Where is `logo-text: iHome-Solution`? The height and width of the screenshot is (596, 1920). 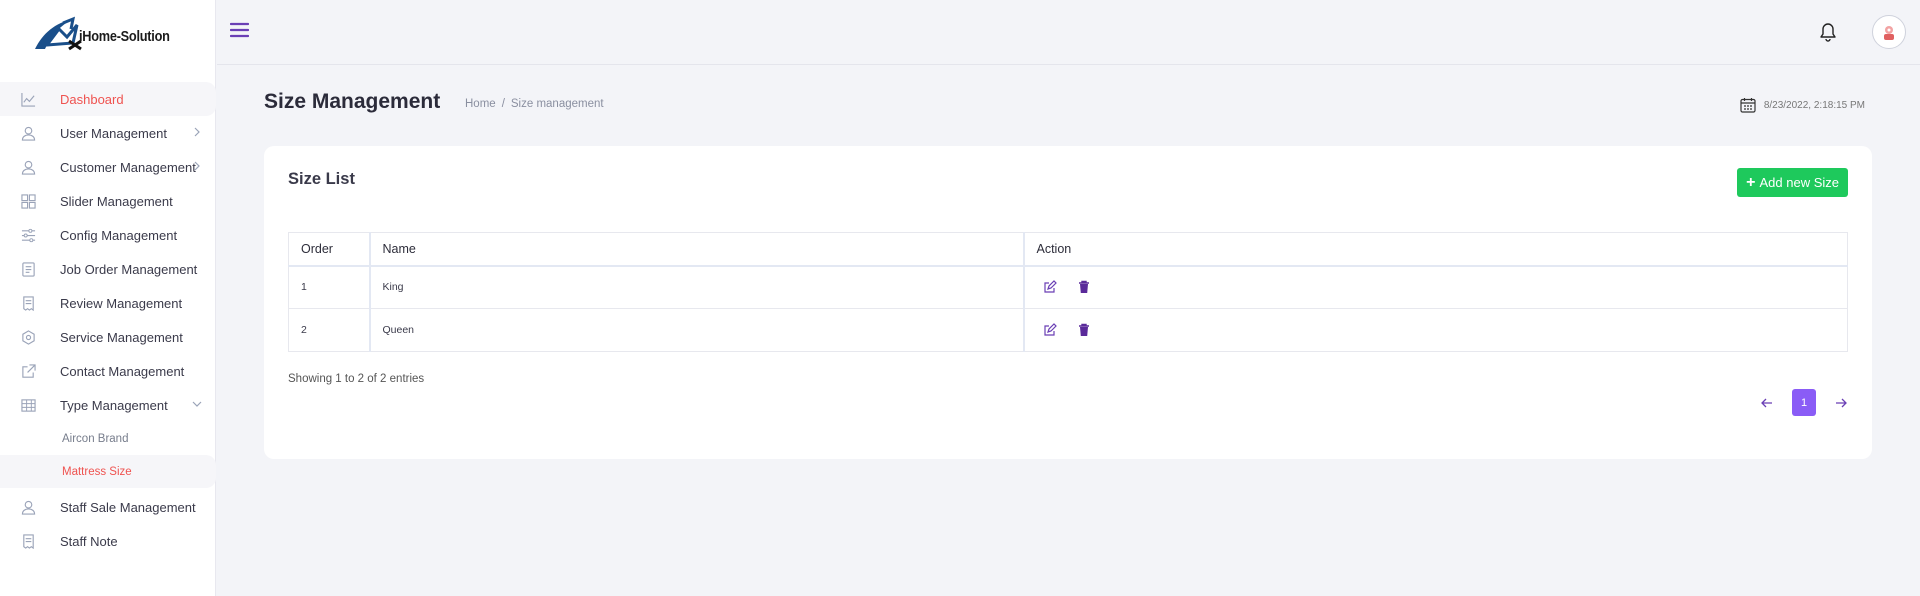
logo-text: iHome-Solution is located at coordinates (124, 36).